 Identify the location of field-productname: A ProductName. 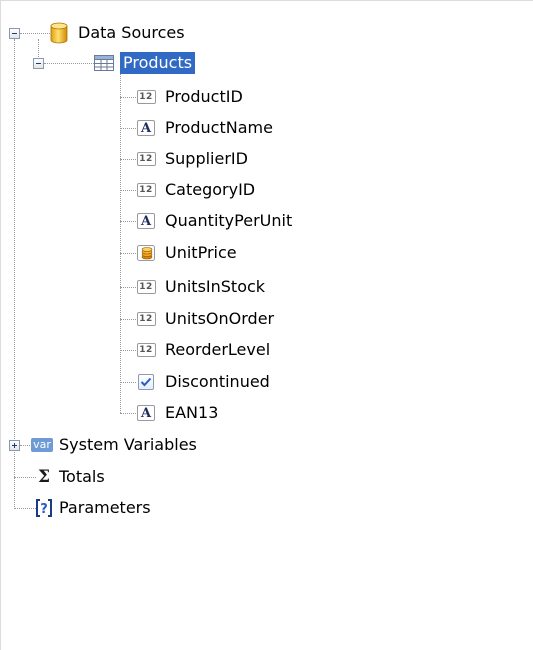
(206, 128).